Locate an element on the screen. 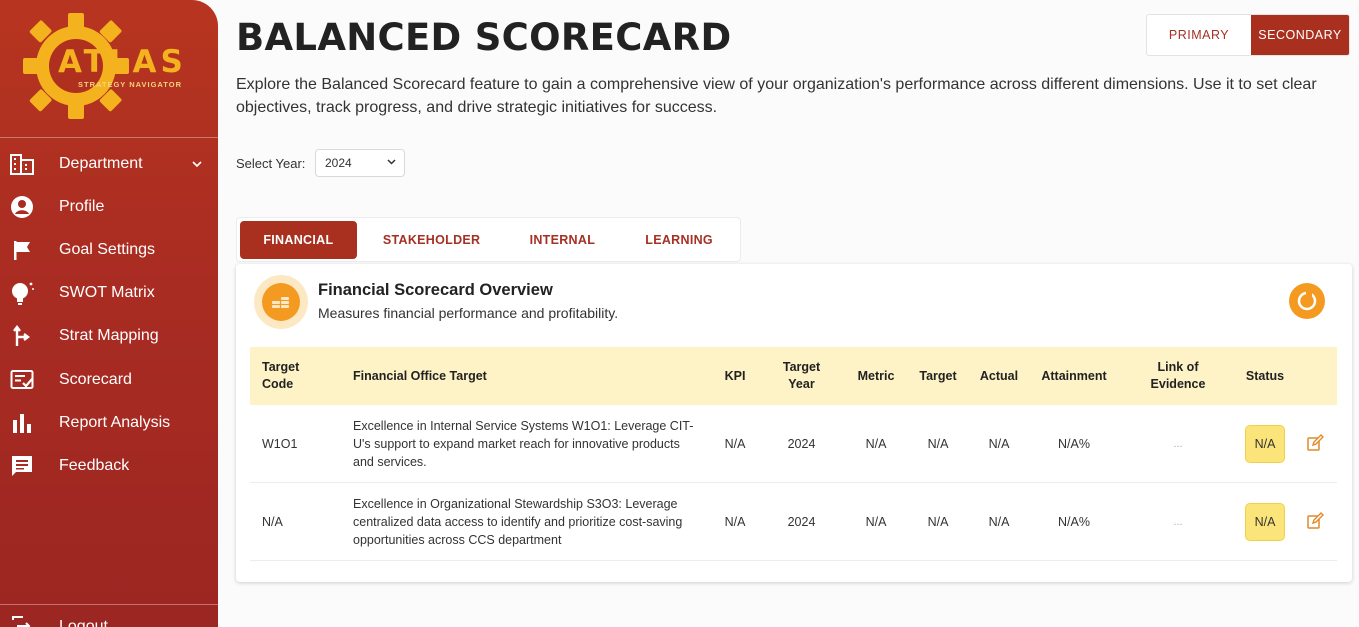  refresh-button is located at coordinates (1307, 301).